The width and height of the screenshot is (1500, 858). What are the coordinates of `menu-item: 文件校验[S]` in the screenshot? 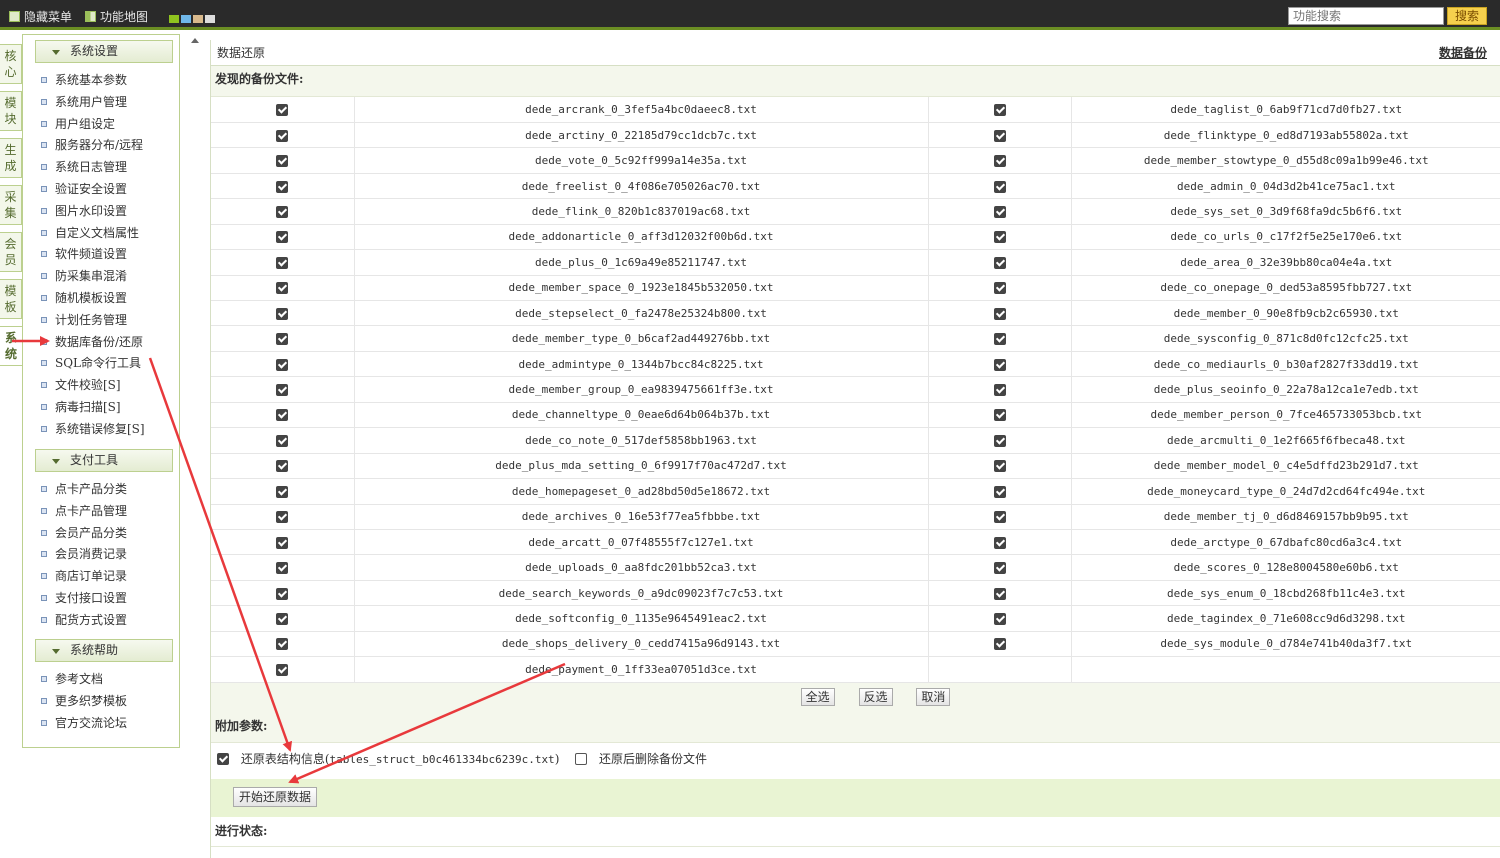 It's located at (111, 386).